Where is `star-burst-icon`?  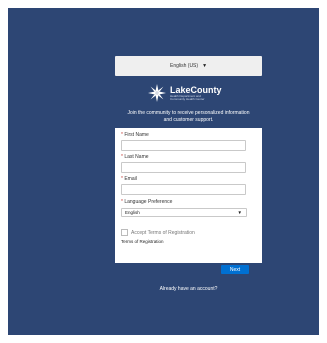
star-burst-icon is located at coordinates (157, 93).